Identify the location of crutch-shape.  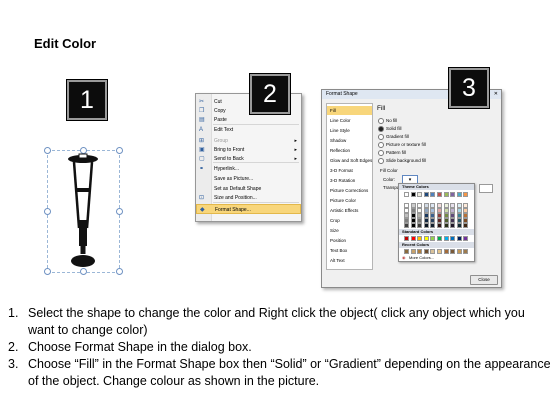
(83, 210).